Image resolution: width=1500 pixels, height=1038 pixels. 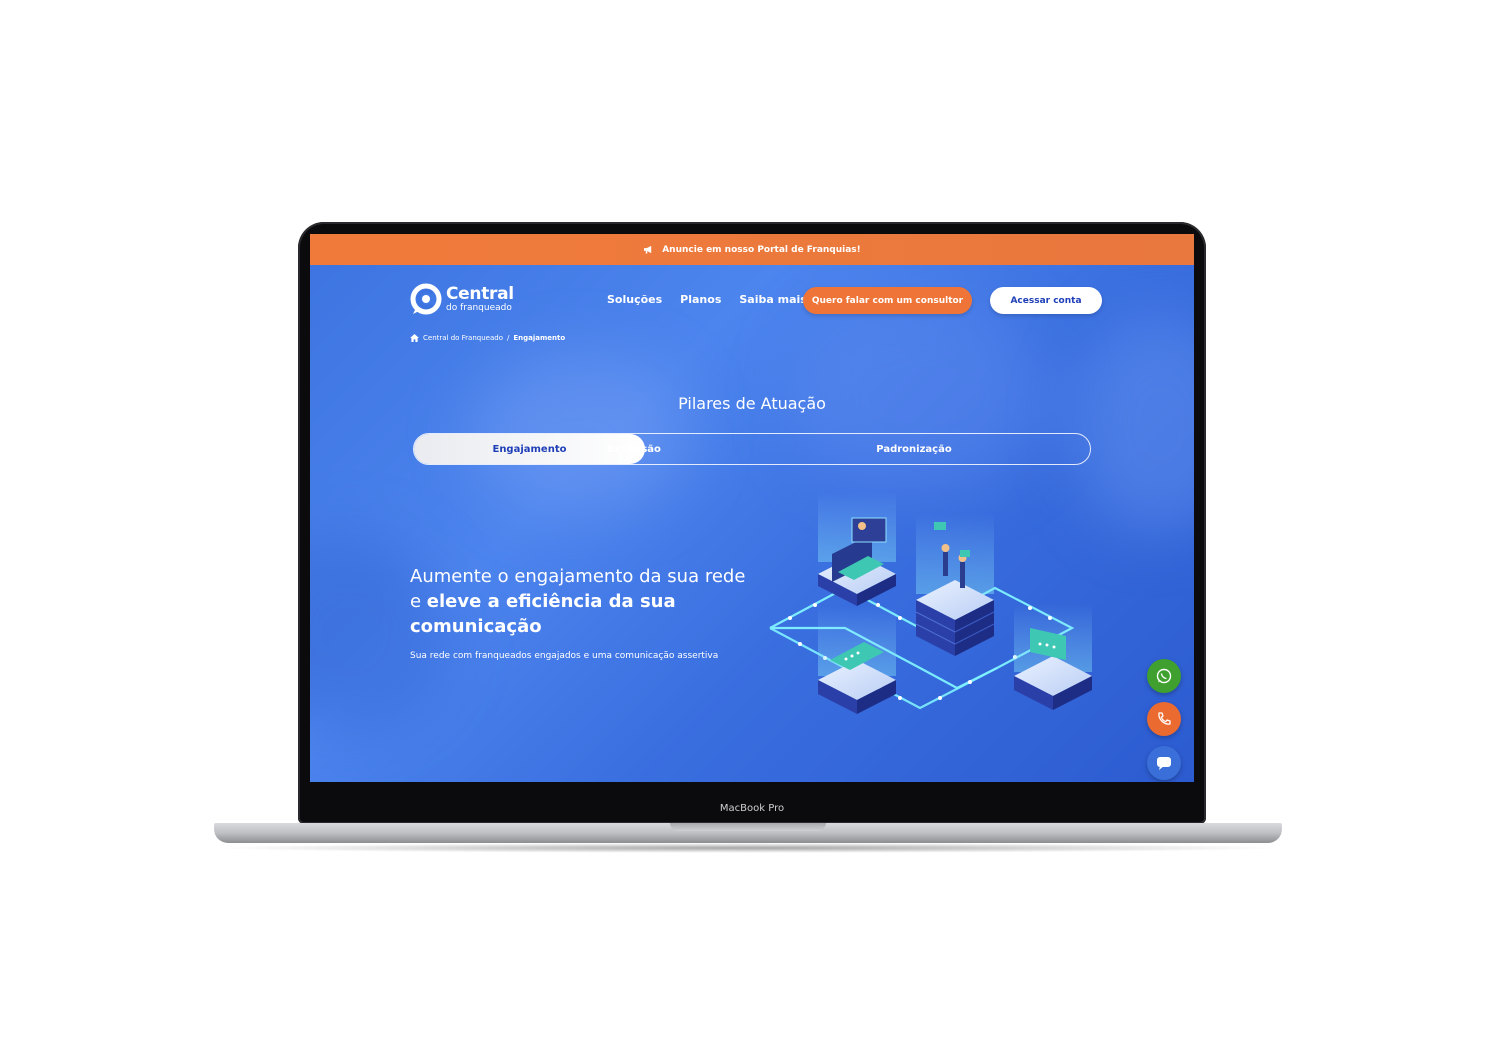 I want to click on consultant-button: Quero falar com um consultor, so click(x=887, y=300).